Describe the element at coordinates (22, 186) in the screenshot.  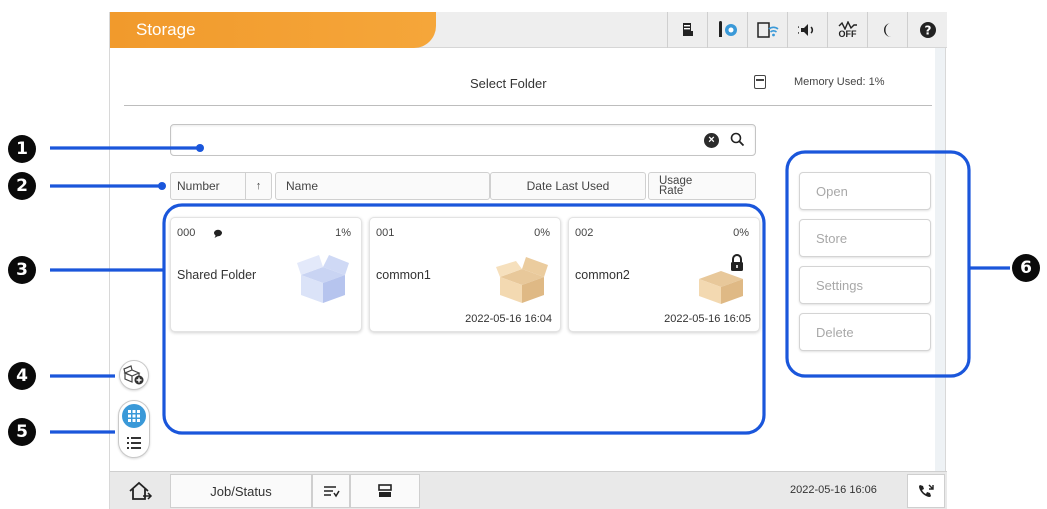
I see `callout-2: 2` at that location.